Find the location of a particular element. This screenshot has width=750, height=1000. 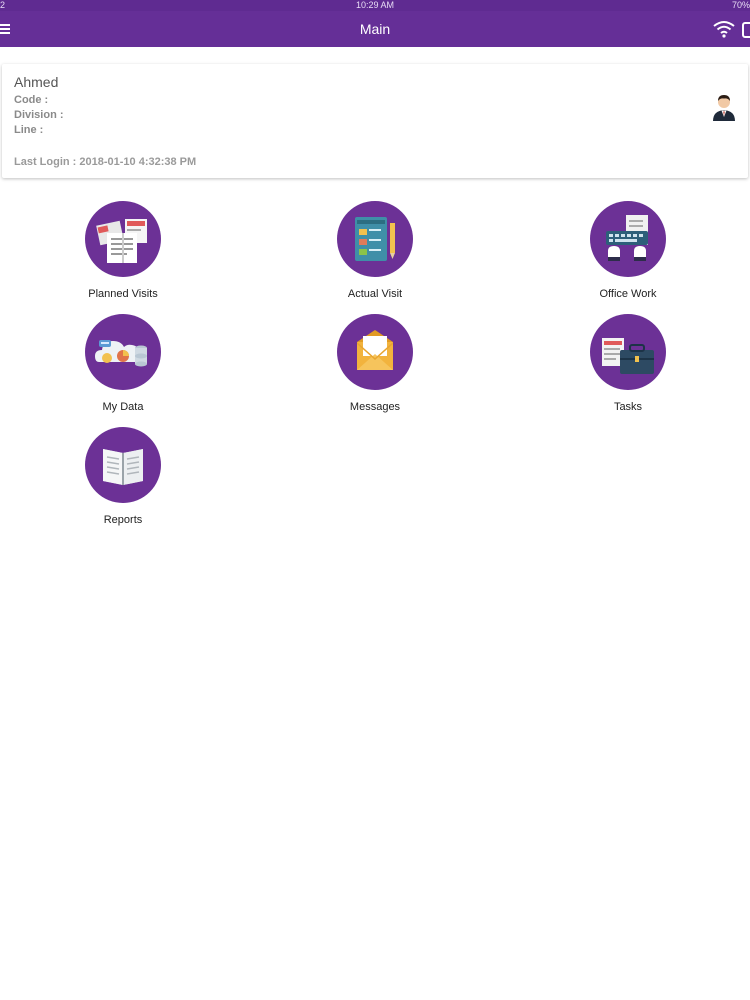

tile-label: Office Work is located at coordinates (628, 294).